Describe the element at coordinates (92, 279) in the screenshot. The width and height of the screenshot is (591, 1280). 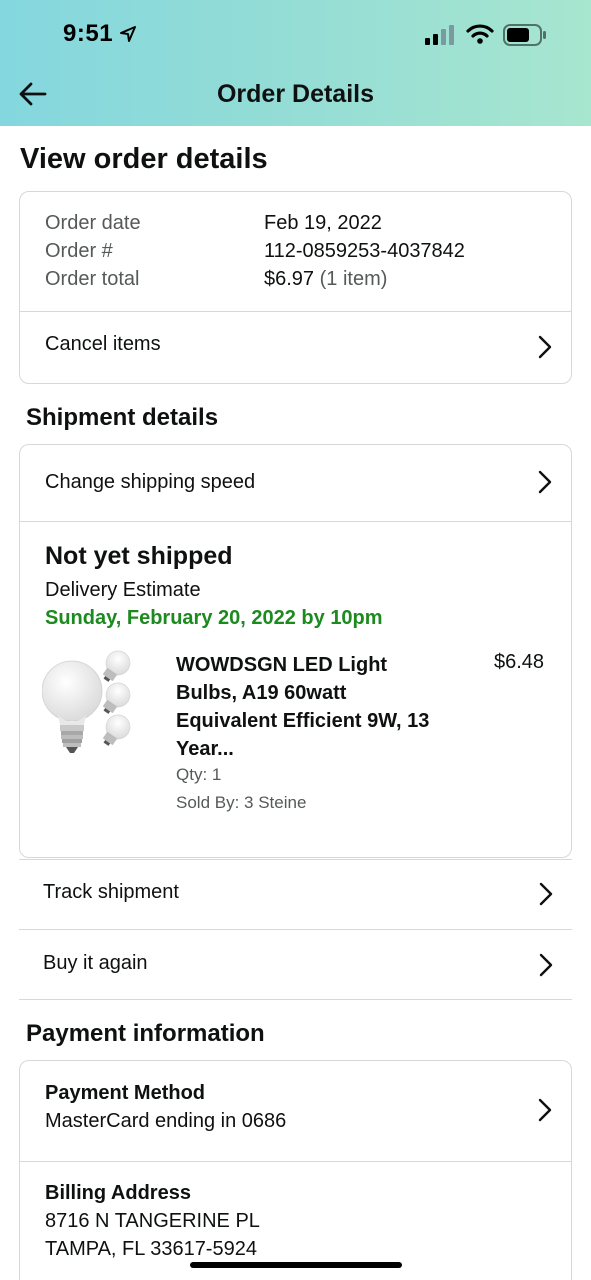
I see `order-total-label: Order total` at that location.